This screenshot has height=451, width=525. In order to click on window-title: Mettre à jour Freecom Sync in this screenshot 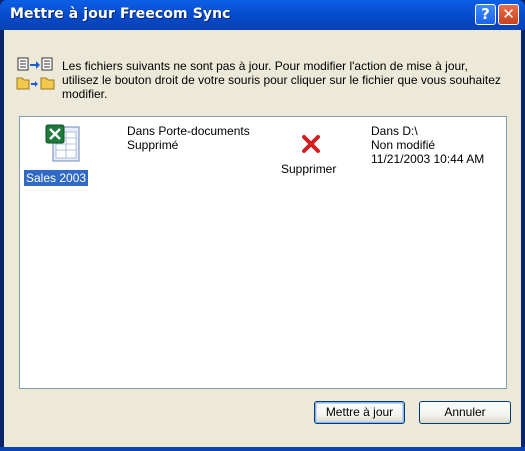, I will do `click(120, 14)`.